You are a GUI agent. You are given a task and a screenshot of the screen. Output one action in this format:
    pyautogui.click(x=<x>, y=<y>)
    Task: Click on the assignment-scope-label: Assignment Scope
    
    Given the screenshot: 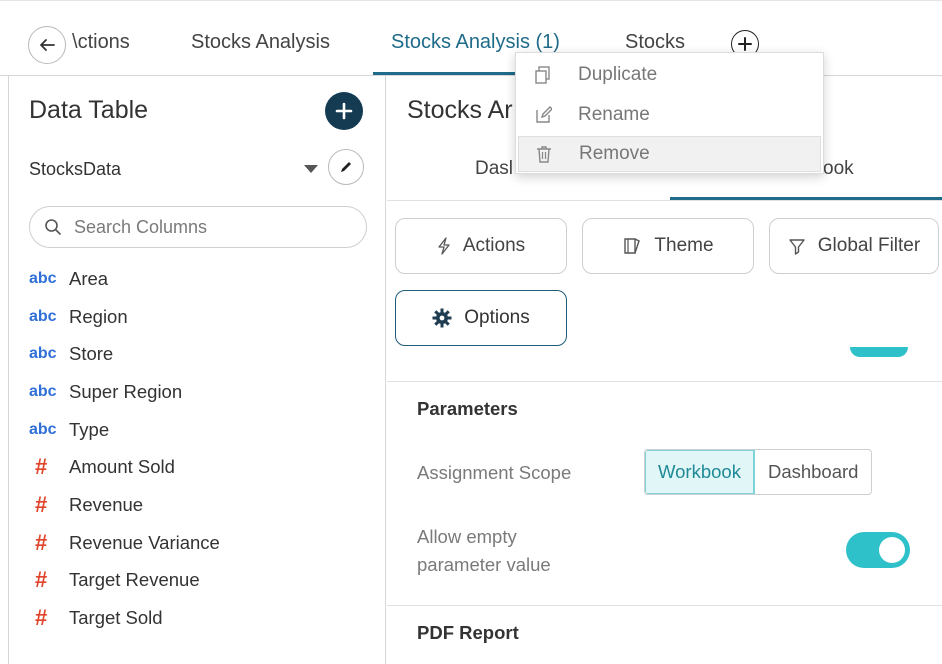 What is the action you would take?
    pyautogui.click(x=494, y=472)
    